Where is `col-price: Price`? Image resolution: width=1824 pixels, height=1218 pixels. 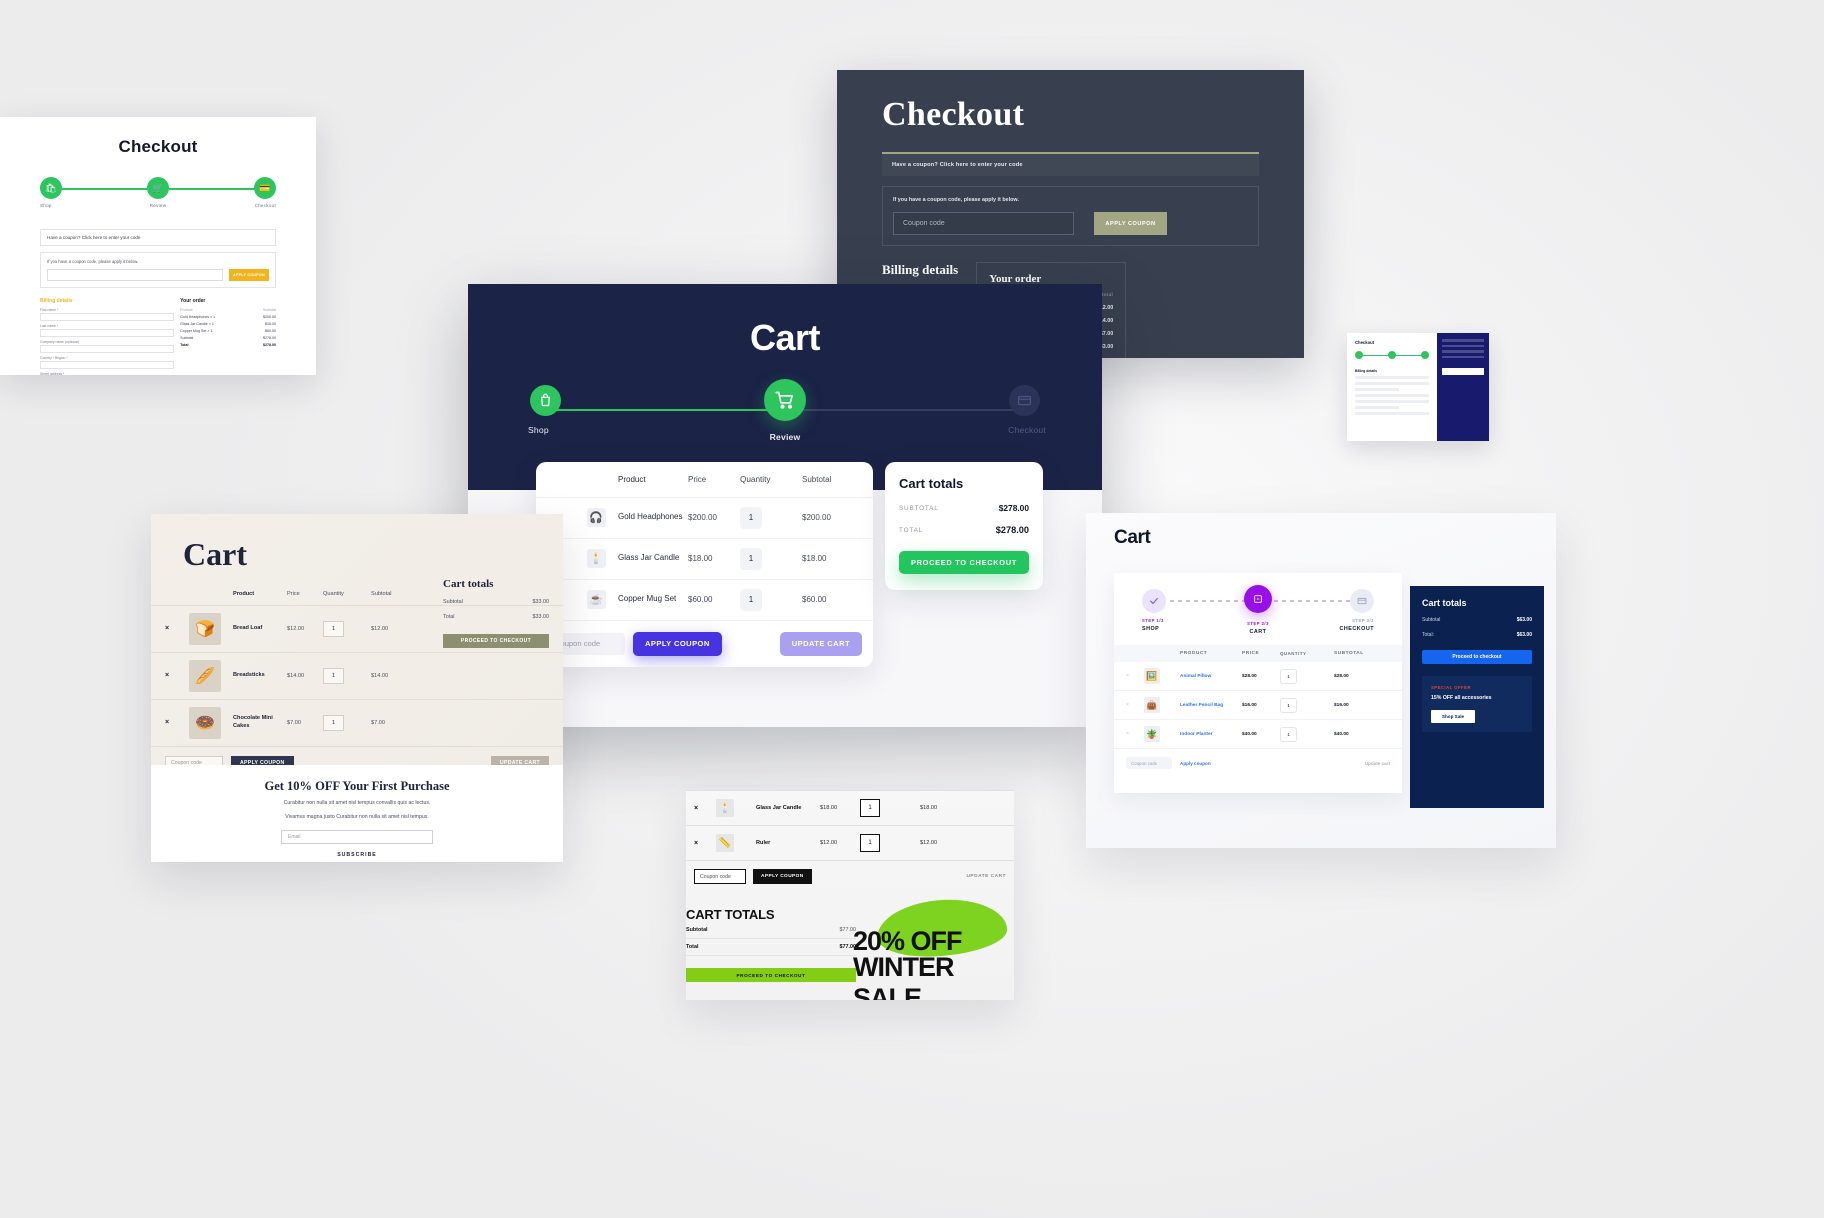 col-price: Price is located at coordinates (293, 594).